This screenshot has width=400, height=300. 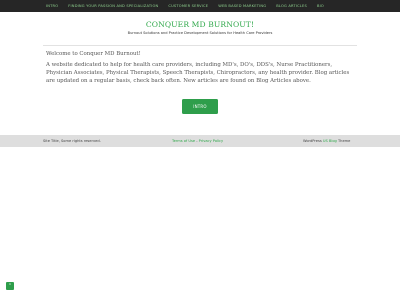 What do you see at coordinates (200, 45) in the screenshot?
I see `header-divider` at bounding box center [200, 45].